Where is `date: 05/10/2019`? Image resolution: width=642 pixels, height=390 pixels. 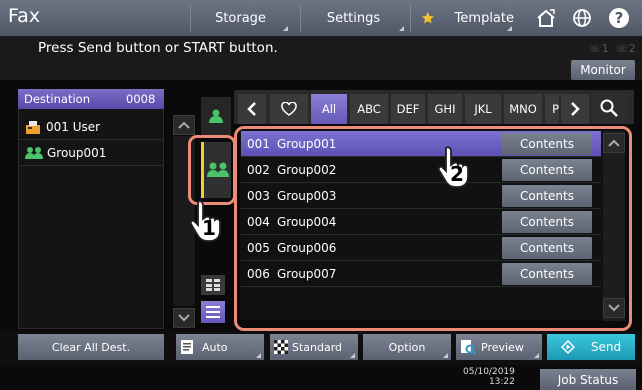 date: 05/10/2019 is located at coordinates (489, 372).